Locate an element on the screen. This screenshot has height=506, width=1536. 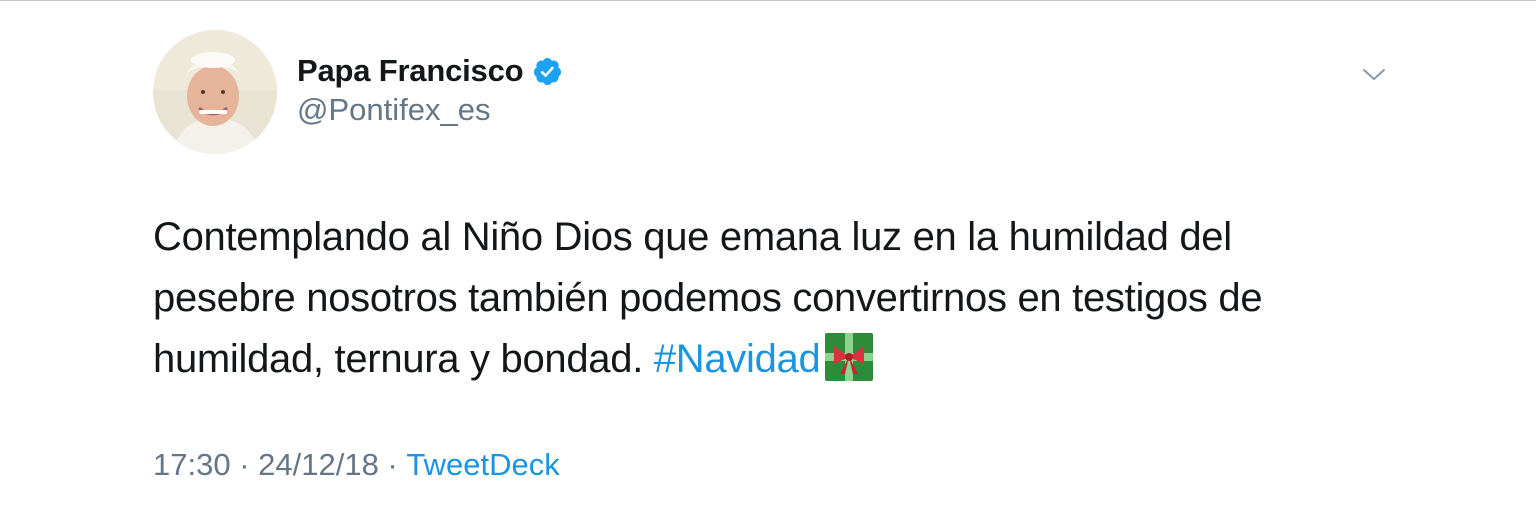
author-name-row: Papa Francisco is located at coordinates (430, 71).